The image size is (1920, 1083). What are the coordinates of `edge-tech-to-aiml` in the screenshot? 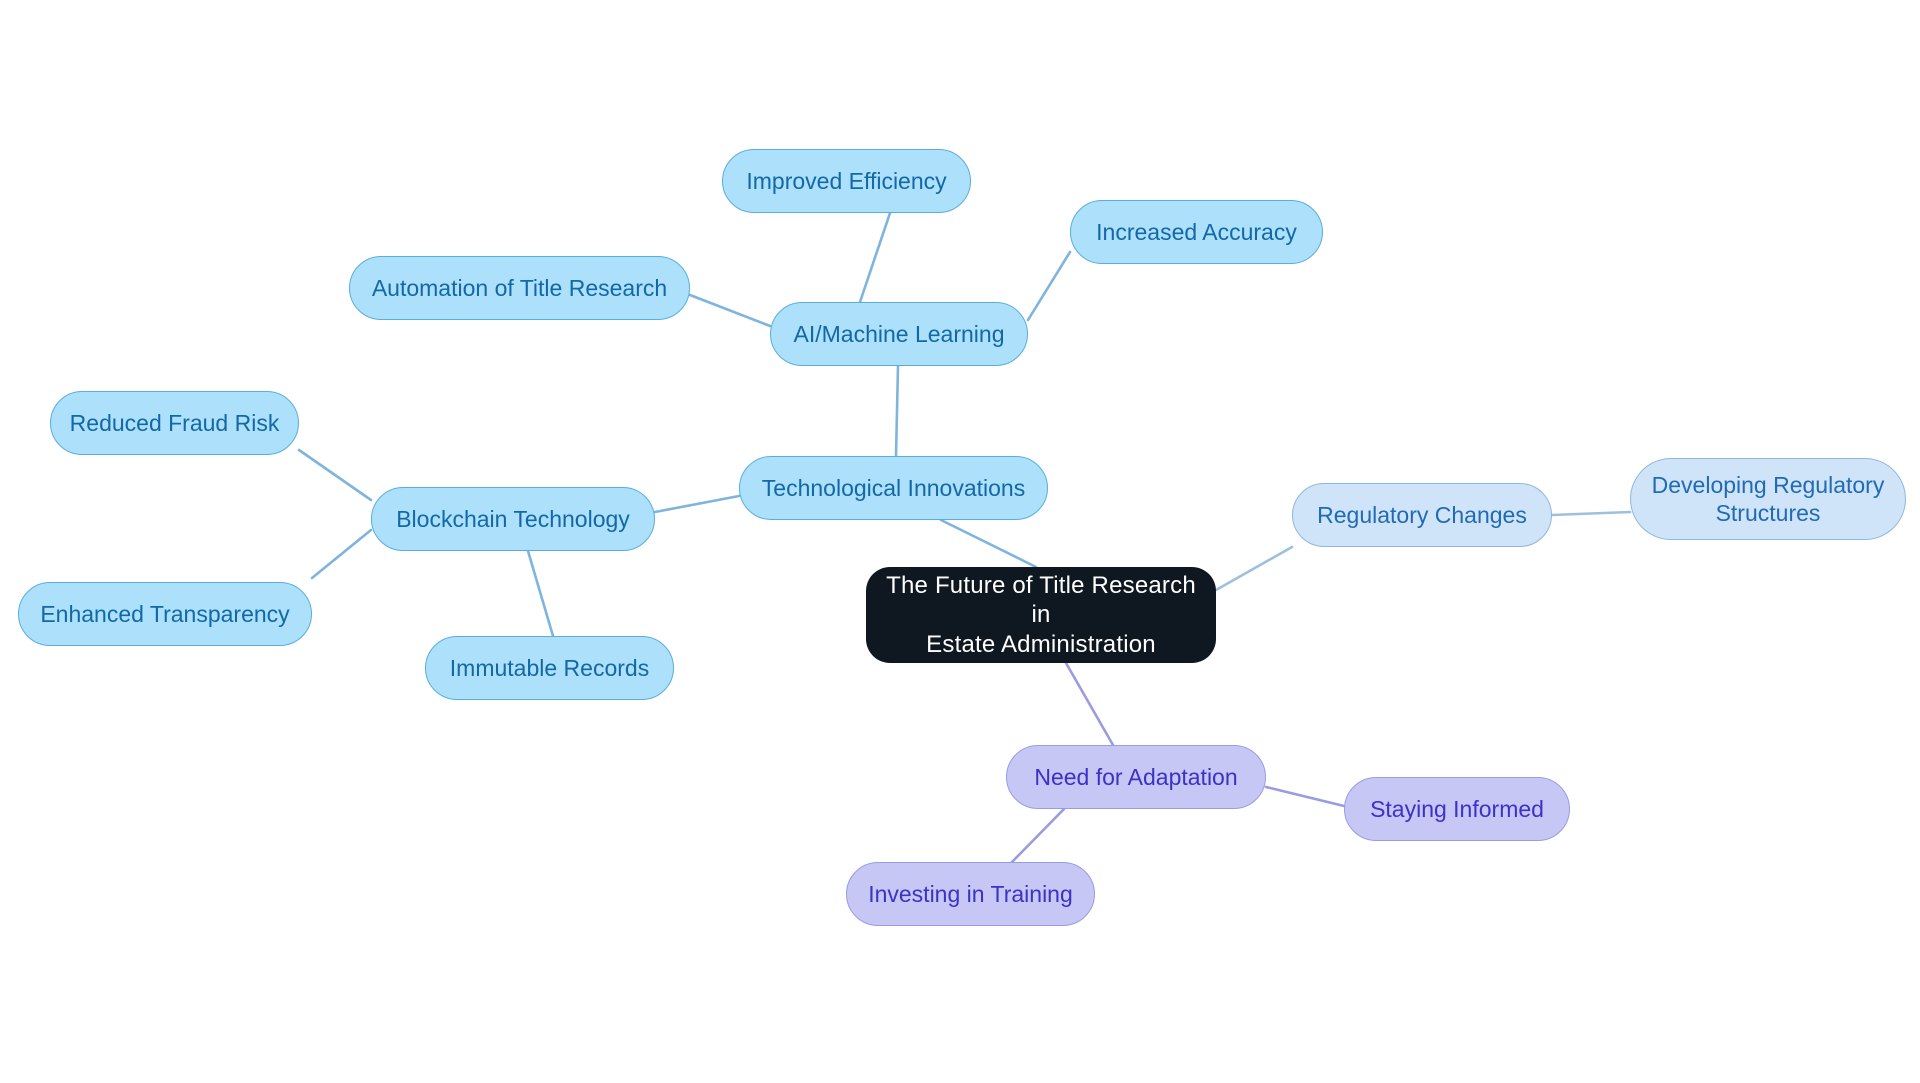 It's located at (897, 411).